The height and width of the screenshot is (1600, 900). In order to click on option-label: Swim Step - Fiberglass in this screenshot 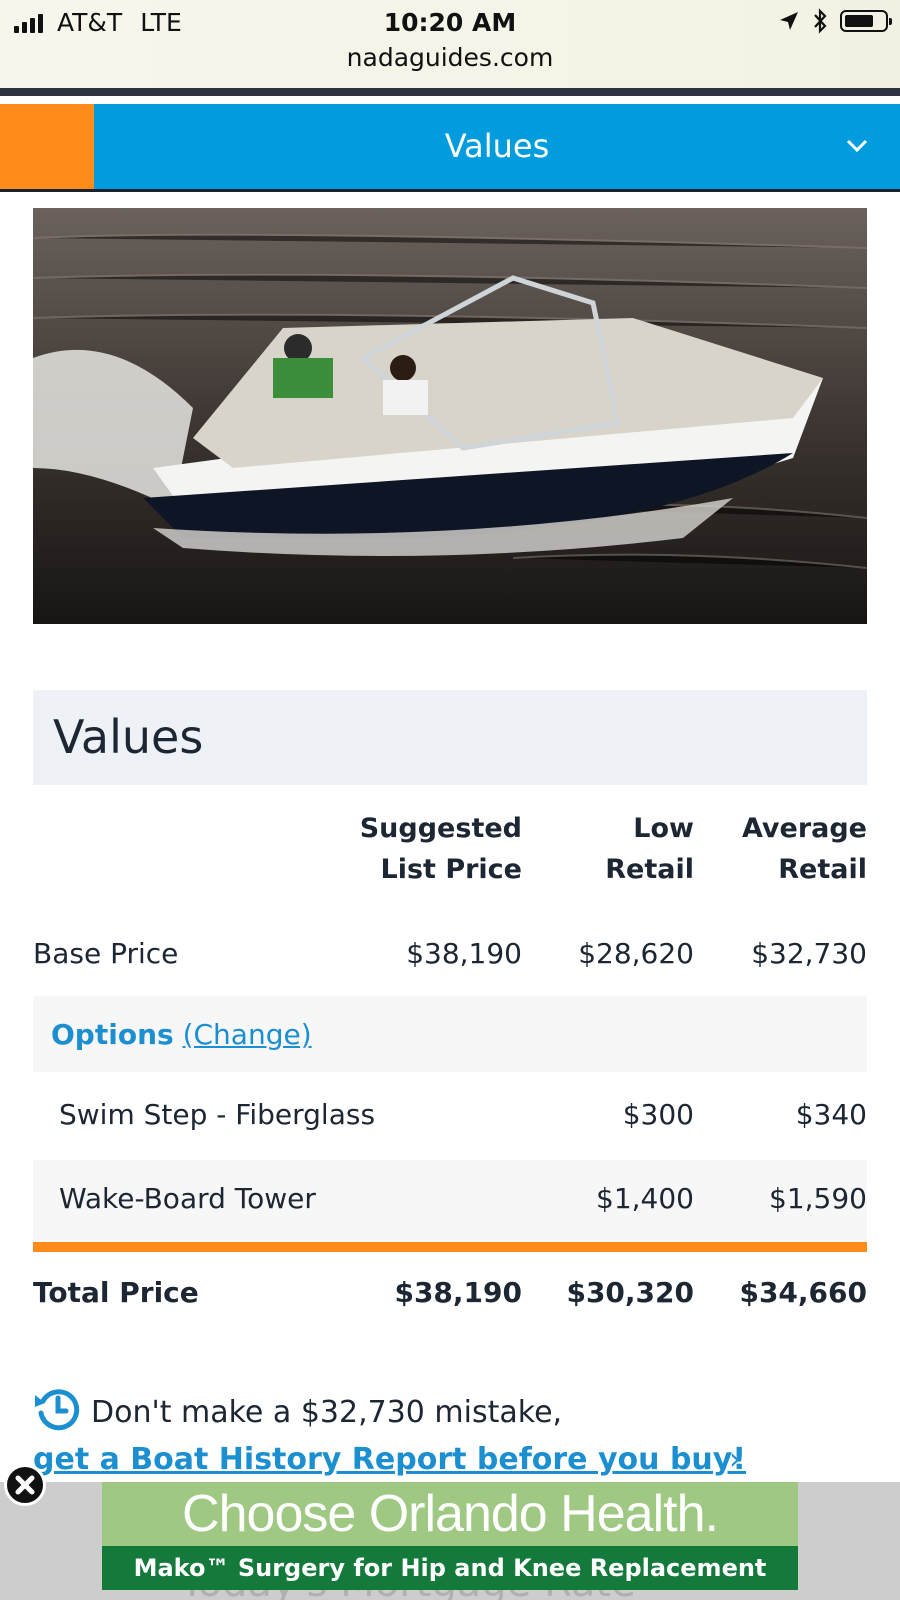, I will do `click(217, 1114)`.